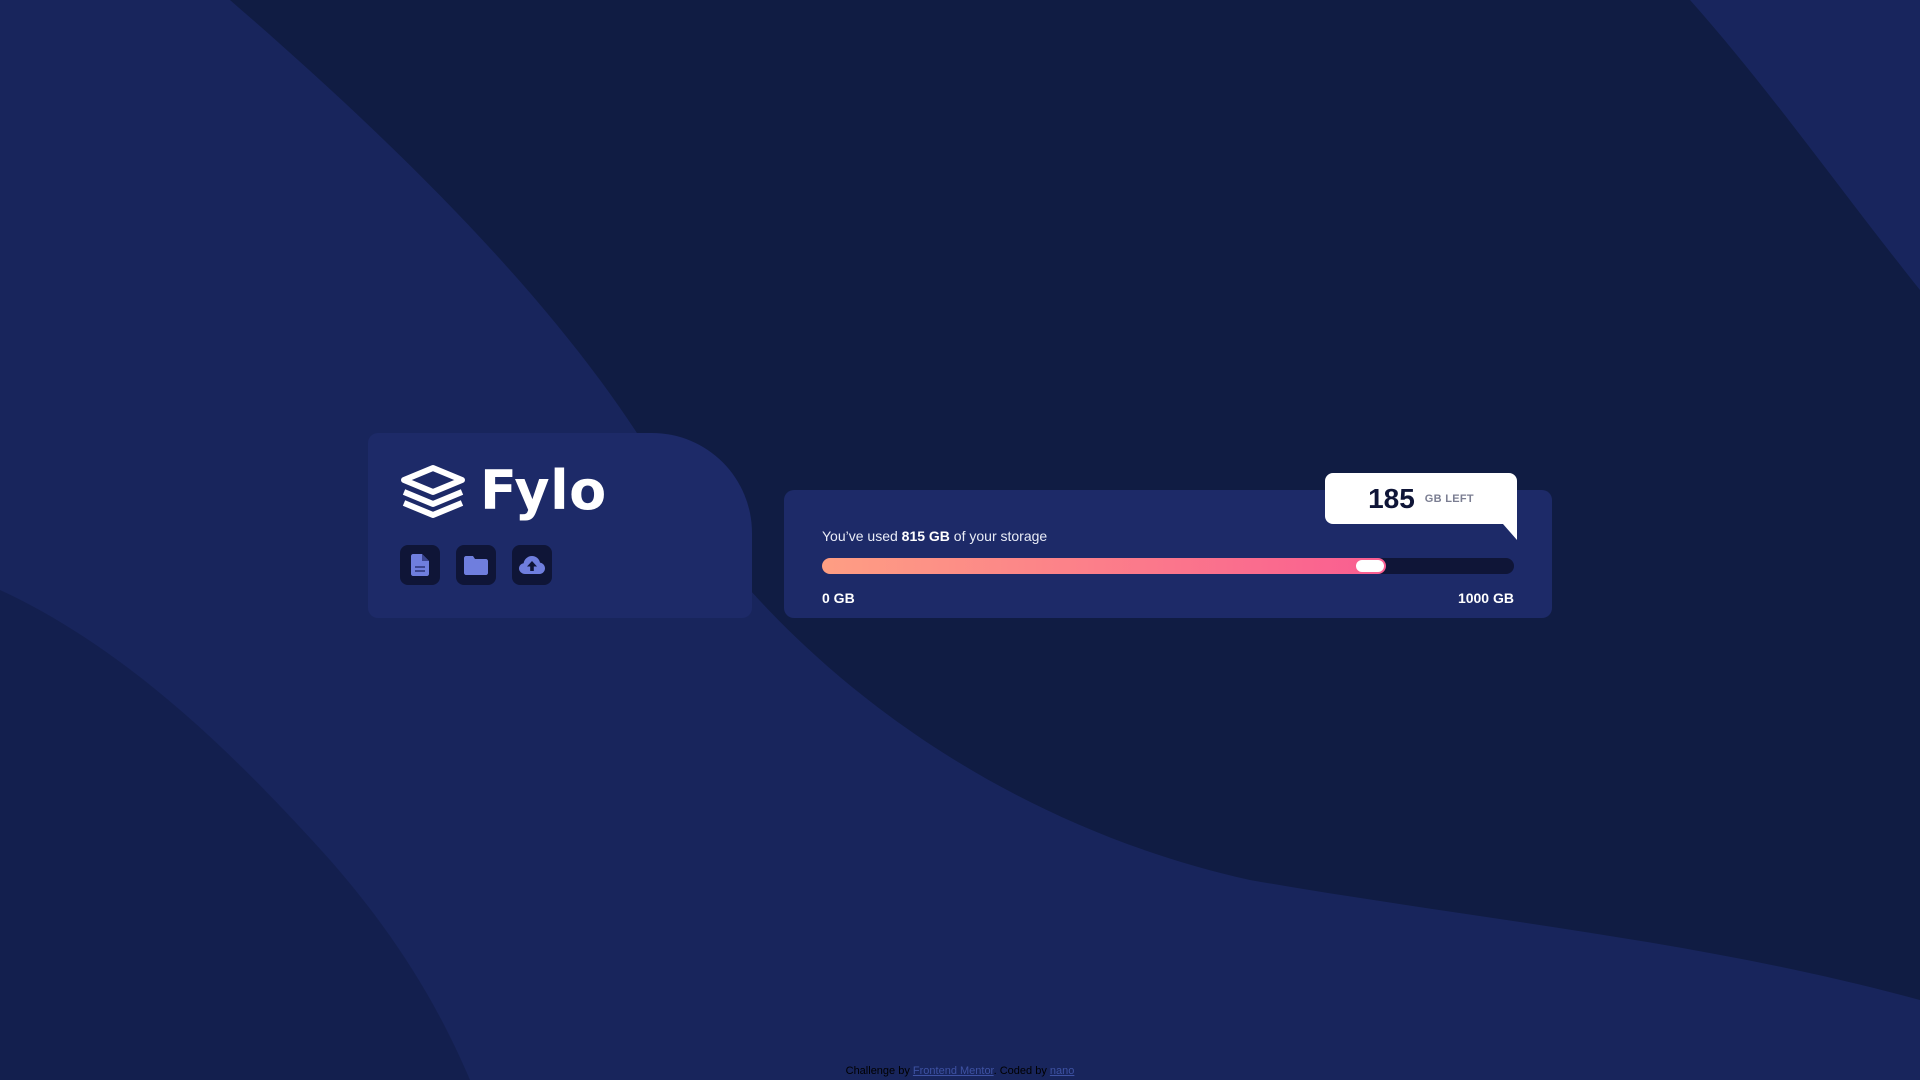 This screenshot has width=1920, height=1080. I want to click on used-amount: 815 GB, so click(925, 536).